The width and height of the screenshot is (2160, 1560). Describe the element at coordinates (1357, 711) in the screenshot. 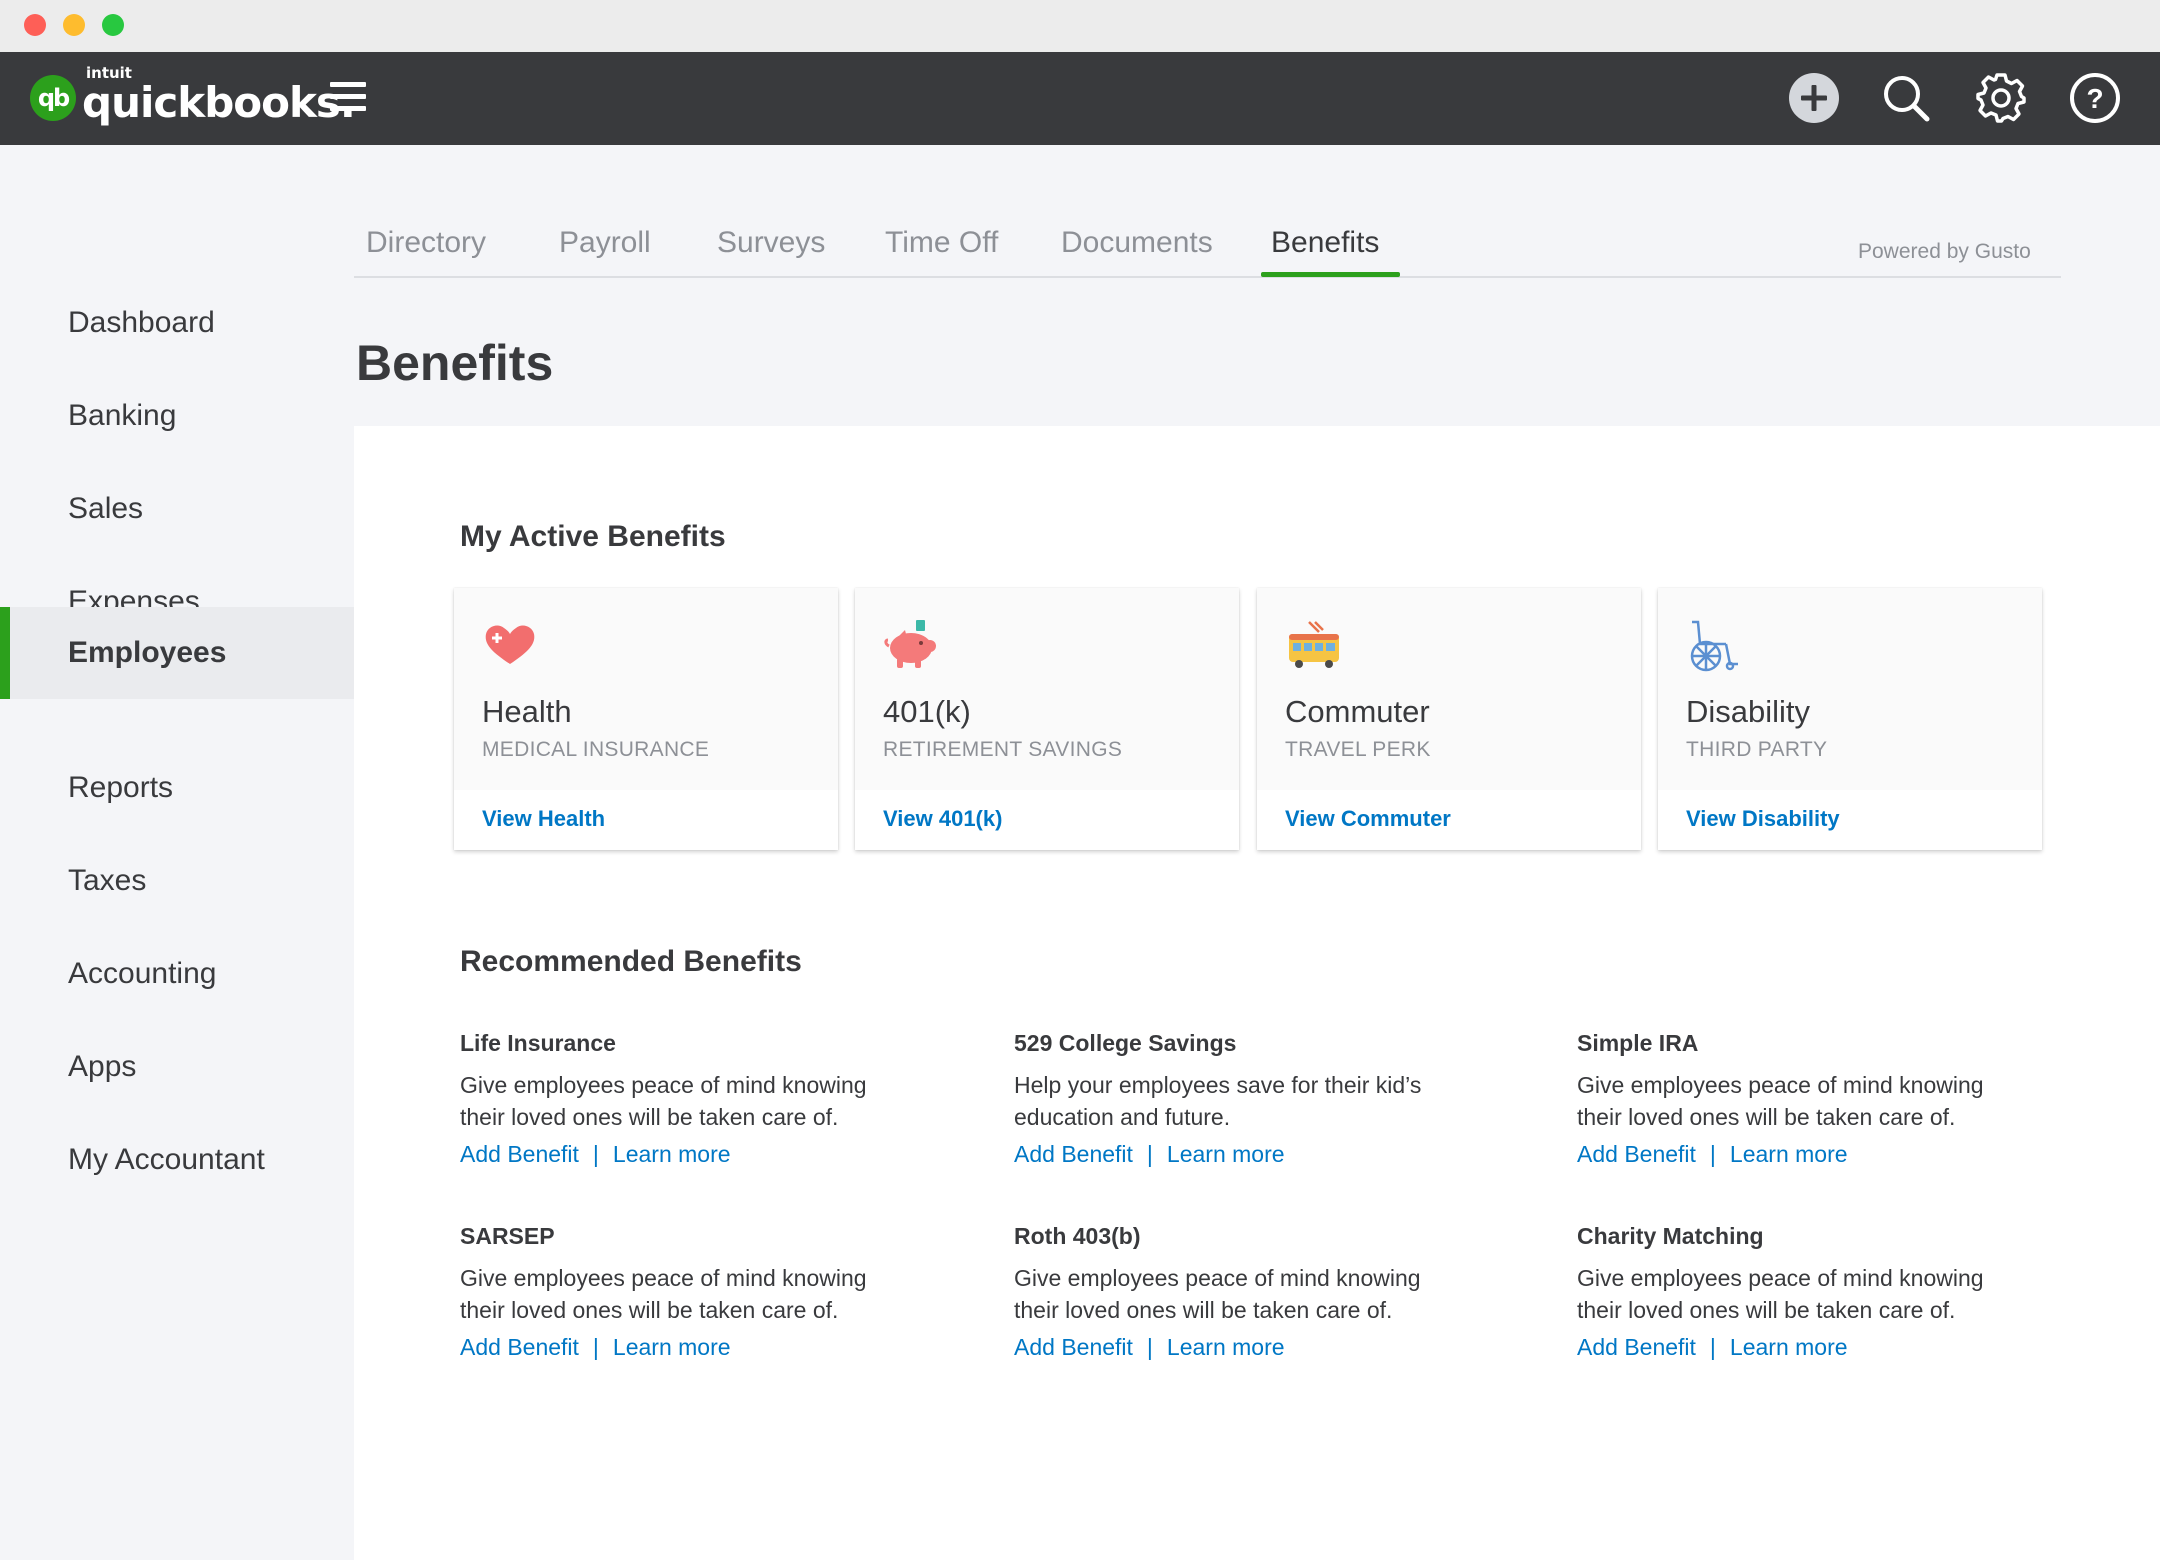

I see `card-title: Commuter` at that location.